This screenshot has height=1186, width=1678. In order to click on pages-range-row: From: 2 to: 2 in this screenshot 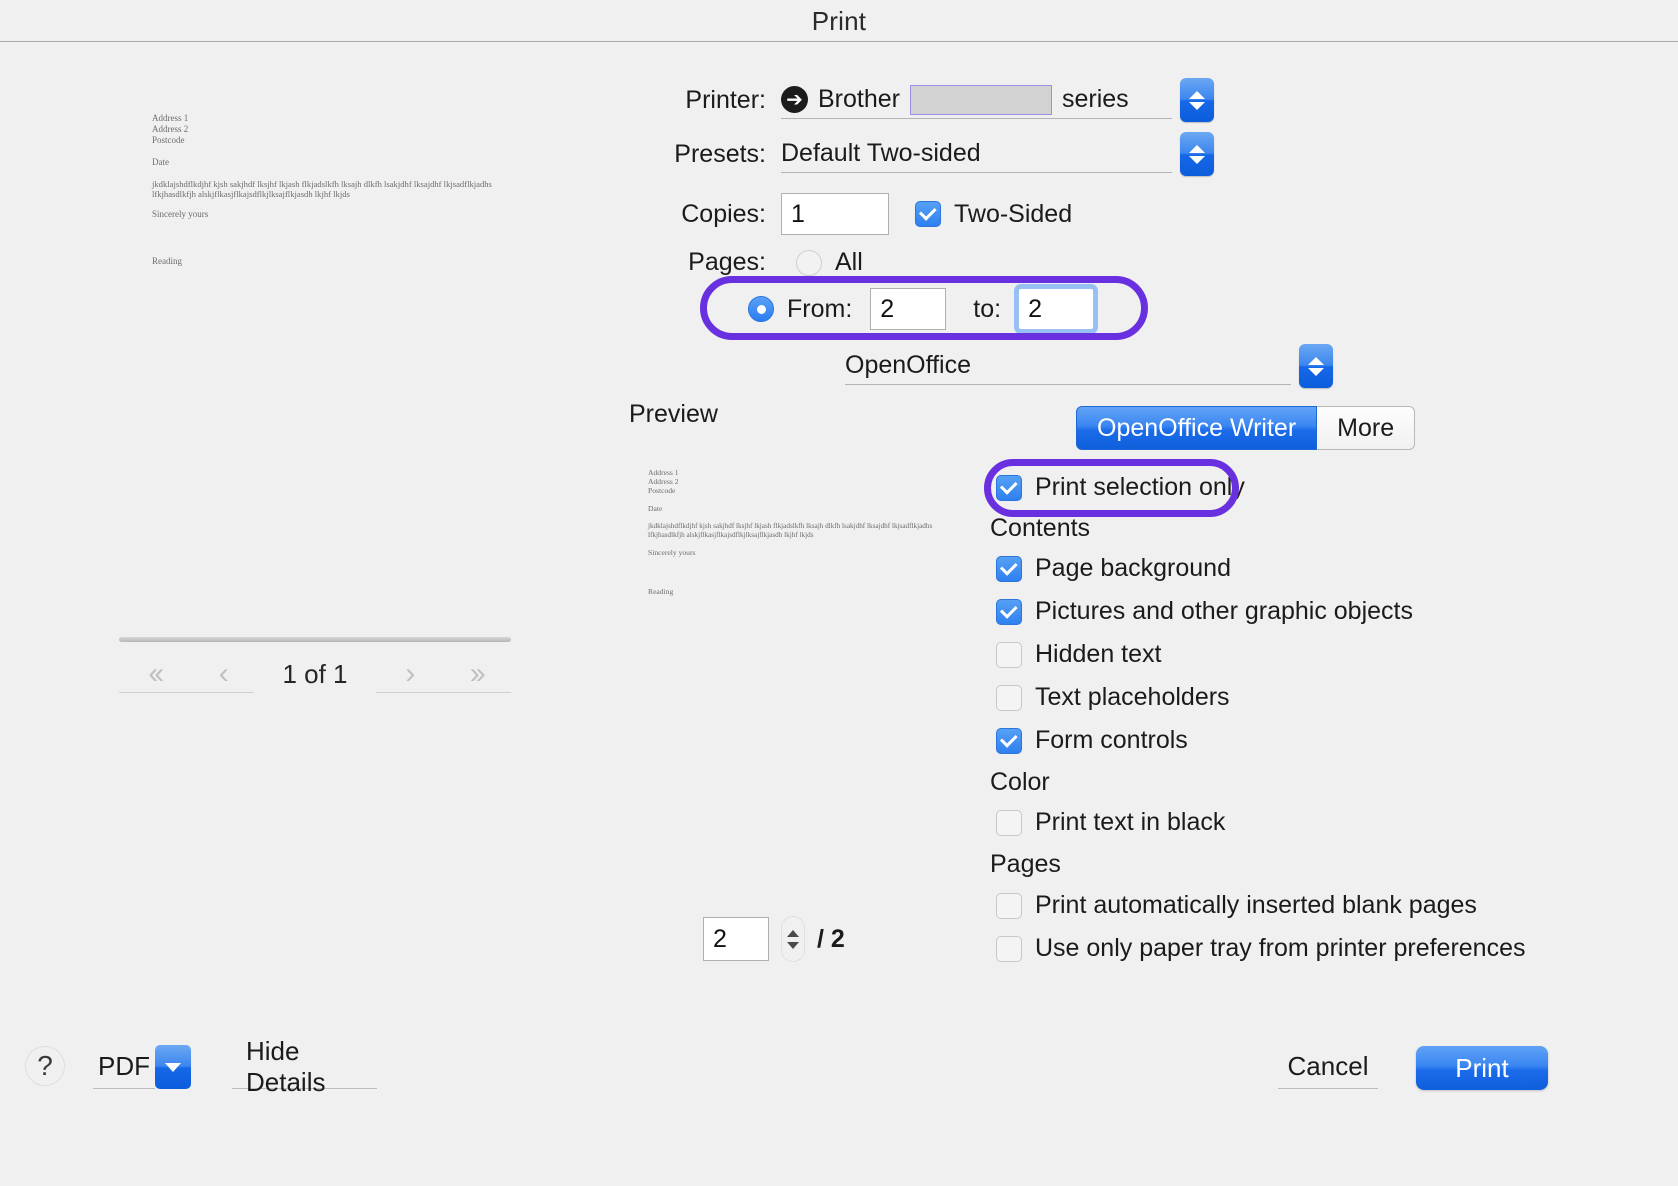, I will do `click(921, 309)`.